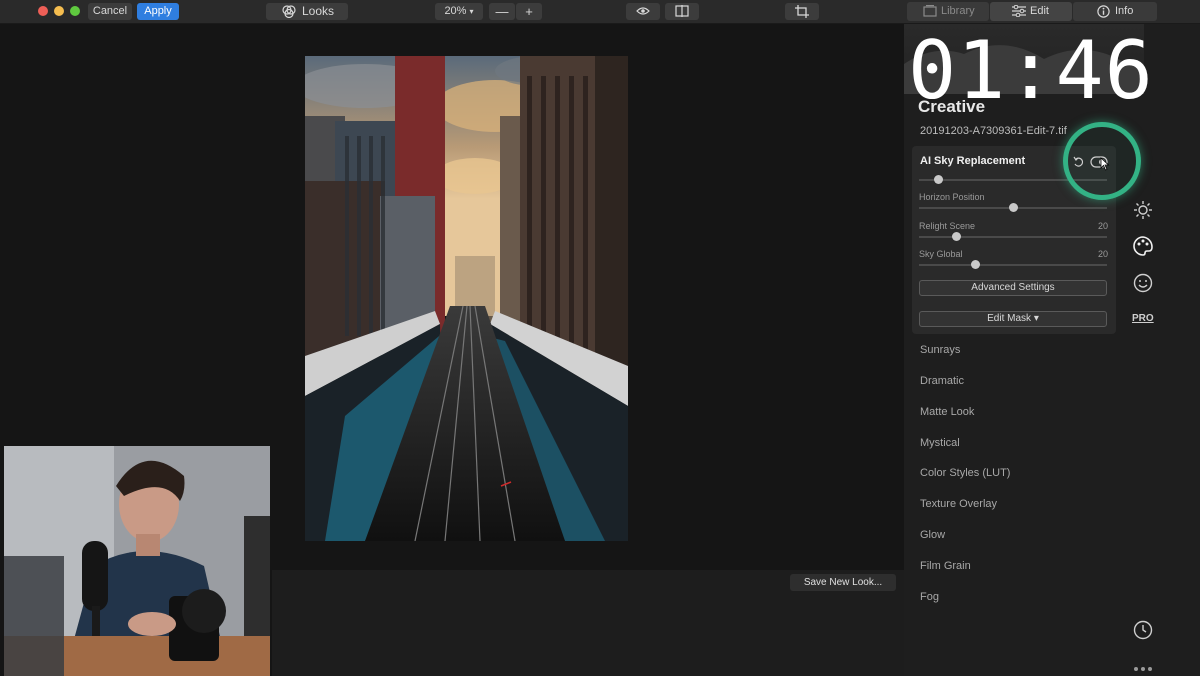  Describe the element at coordinates (1013, 207) in the screenshot. I see `slider-knob-horizon` at that location.